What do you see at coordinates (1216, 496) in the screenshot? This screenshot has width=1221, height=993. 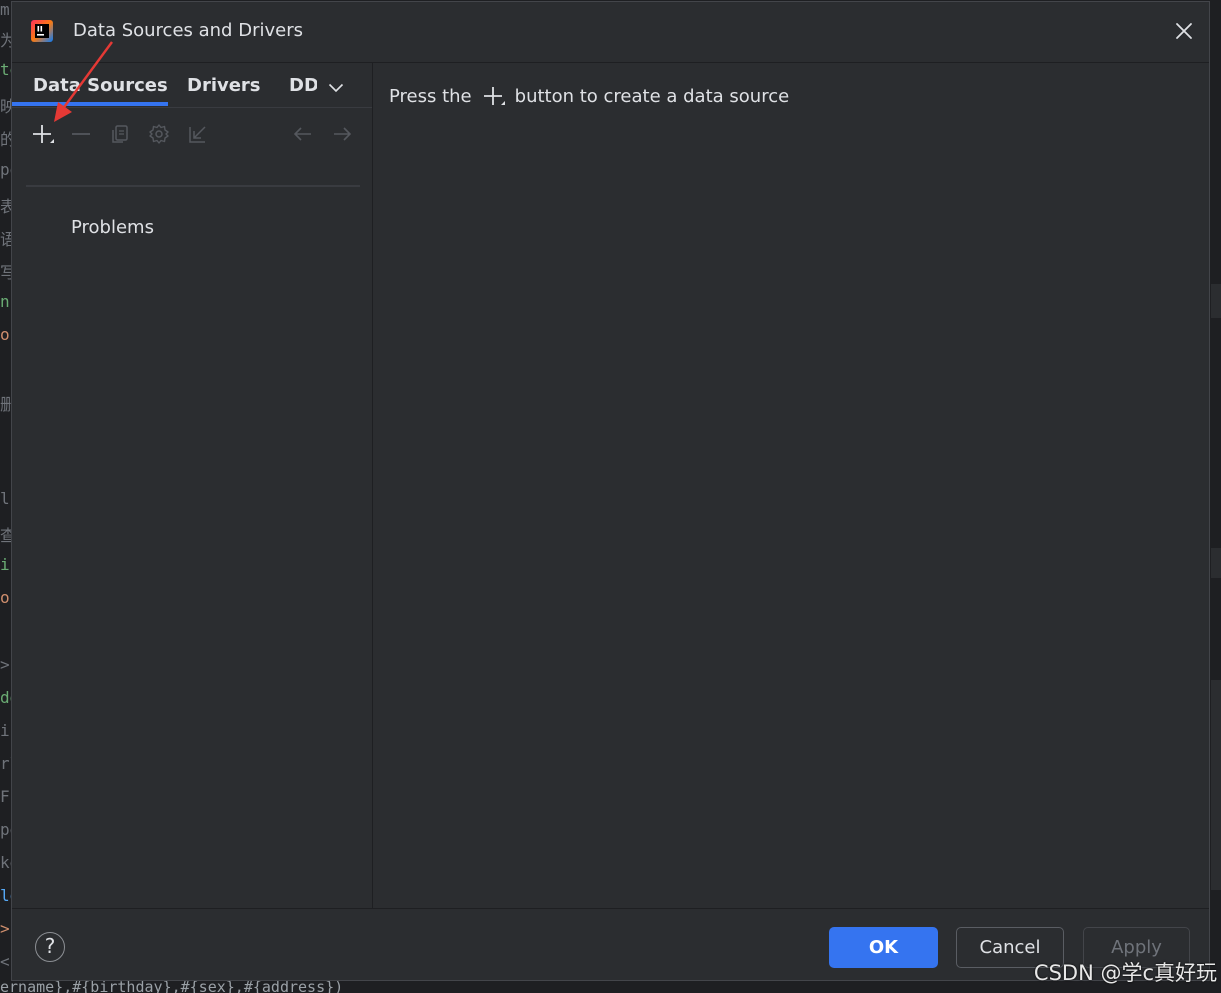 I see `background-editor-right` at bounding box center [1216, 496].